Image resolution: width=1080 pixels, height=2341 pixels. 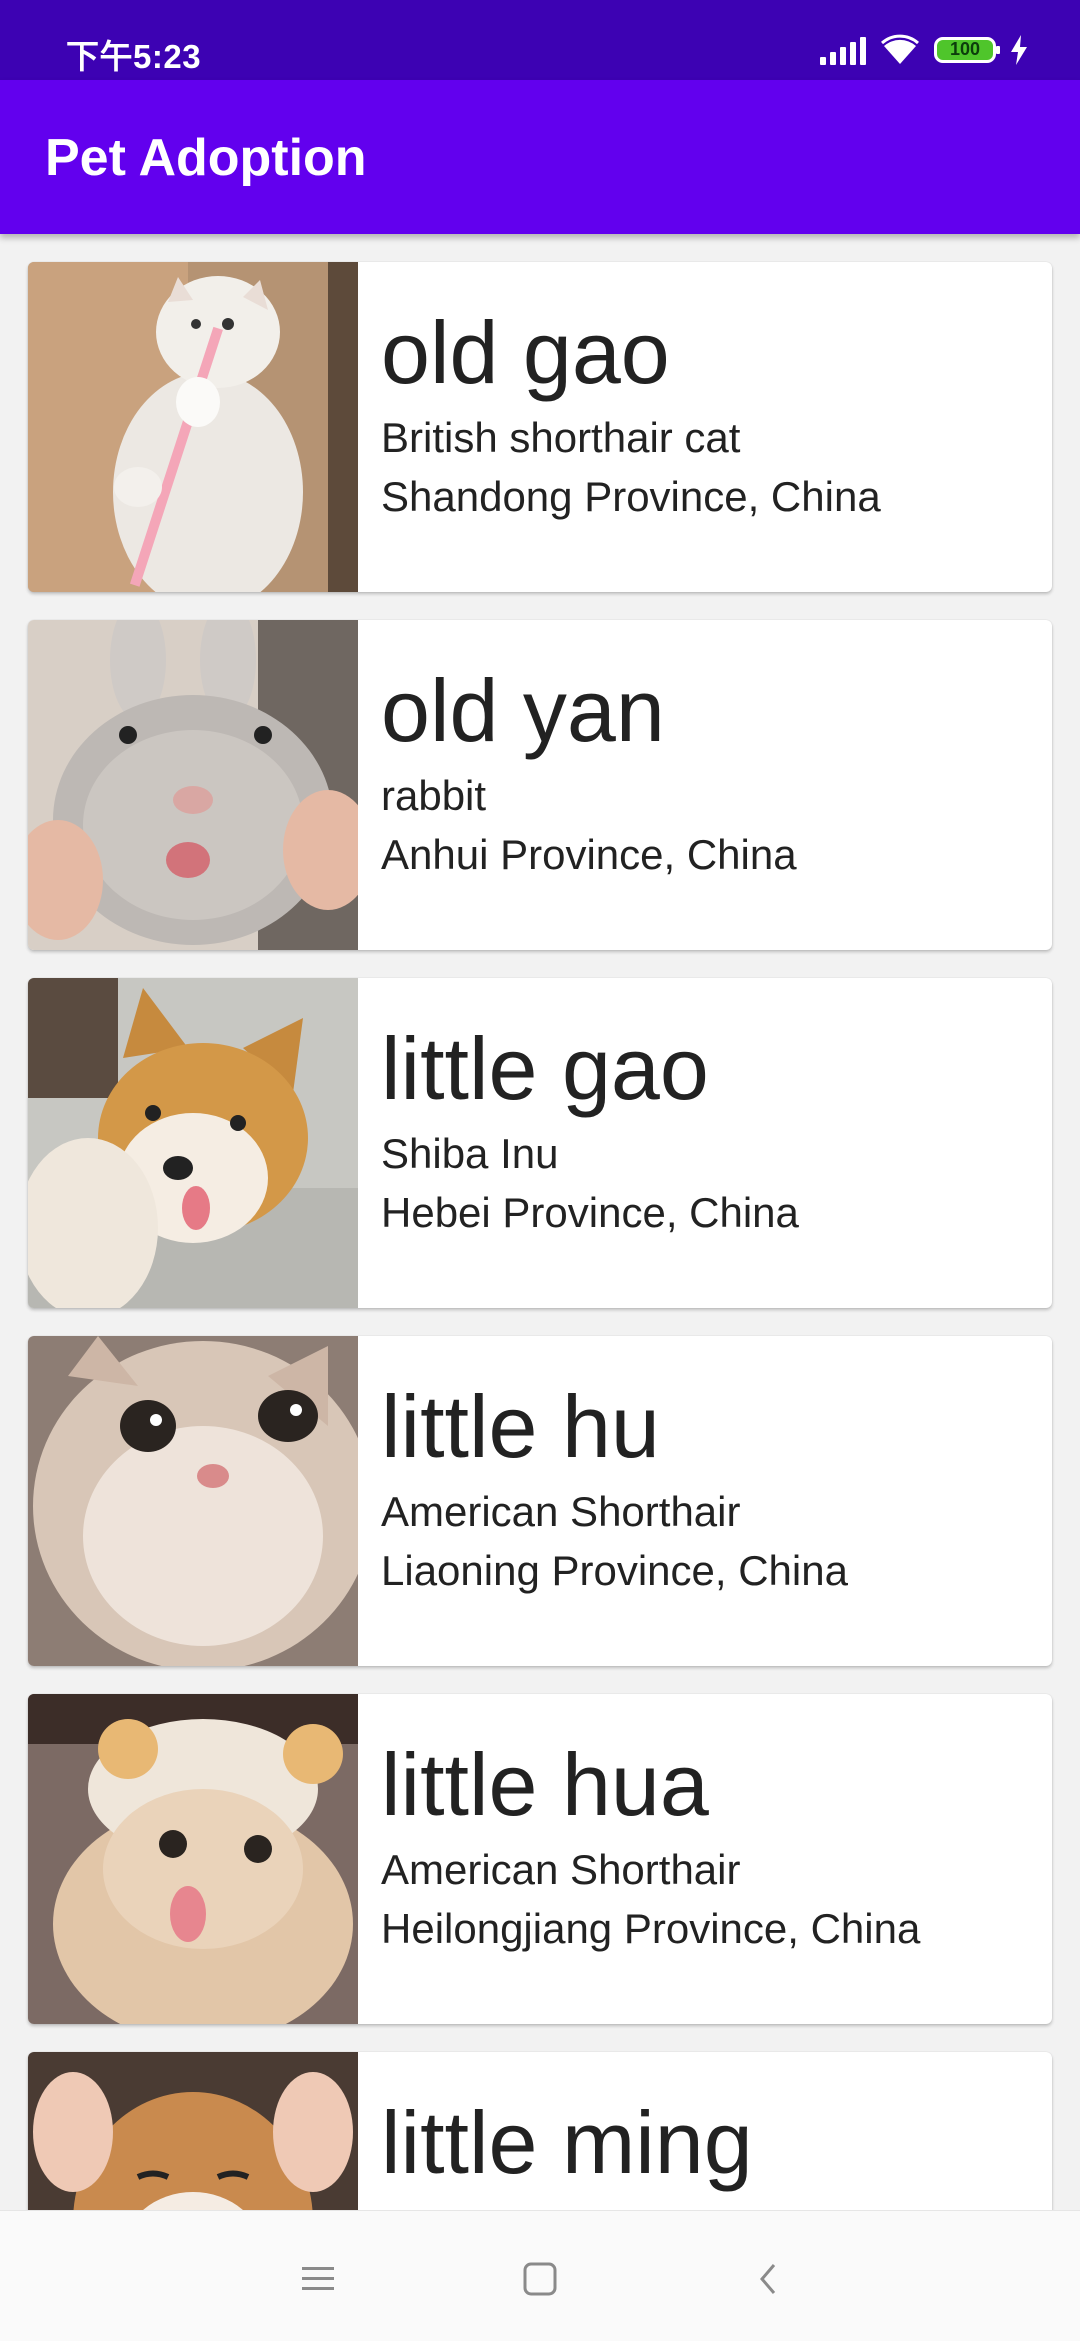 I want to click on pet-name: little gao, so click(x=545, y=1068).